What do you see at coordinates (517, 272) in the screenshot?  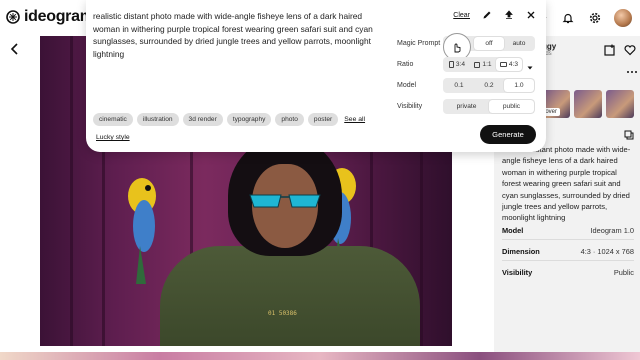 I see `detail-key: Visibility` at bounding box center [517, 272].